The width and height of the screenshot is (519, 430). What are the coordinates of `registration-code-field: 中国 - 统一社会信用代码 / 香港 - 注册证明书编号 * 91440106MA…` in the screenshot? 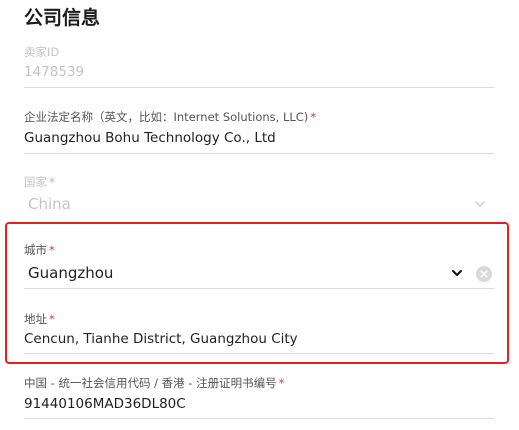 It's located at (259, 397).